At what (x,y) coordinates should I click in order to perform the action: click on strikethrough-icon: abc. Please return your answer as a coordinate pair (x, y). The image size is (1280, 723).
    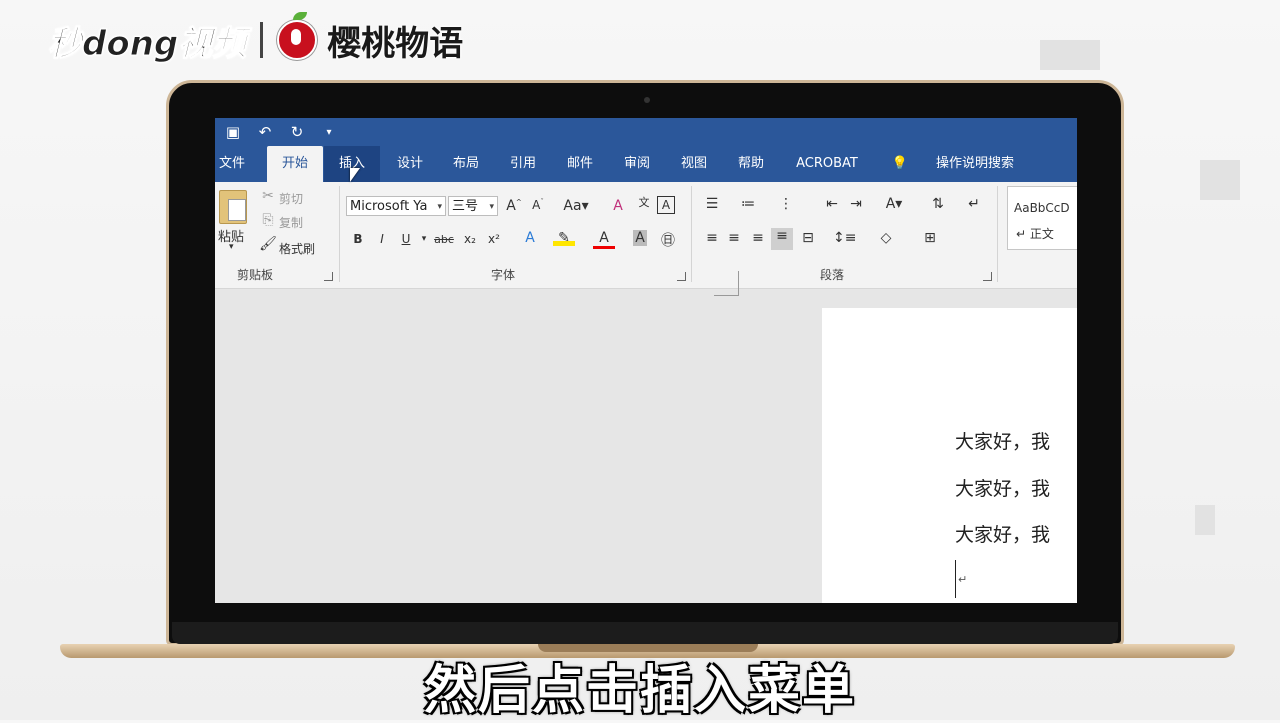
    Looking at the image, I should click on (444, 239).